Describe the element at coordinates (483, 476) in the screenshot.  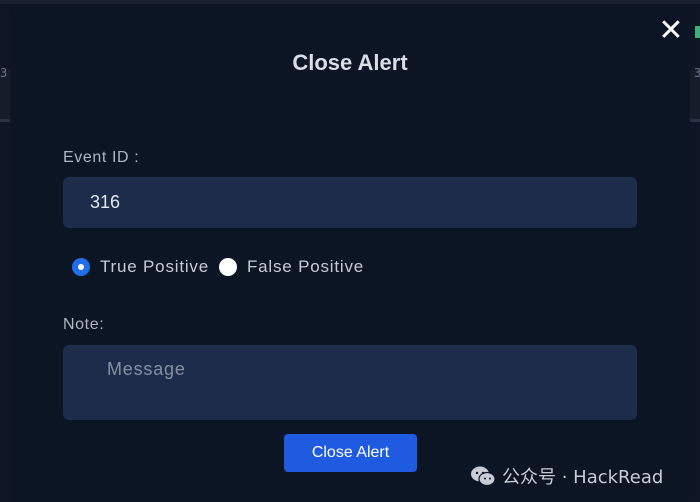
I see `wechat-icon` at that location.